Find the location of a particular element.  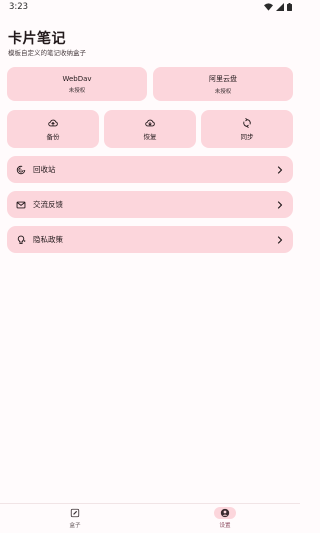

signal-icon is located at coordinates (280, 7).